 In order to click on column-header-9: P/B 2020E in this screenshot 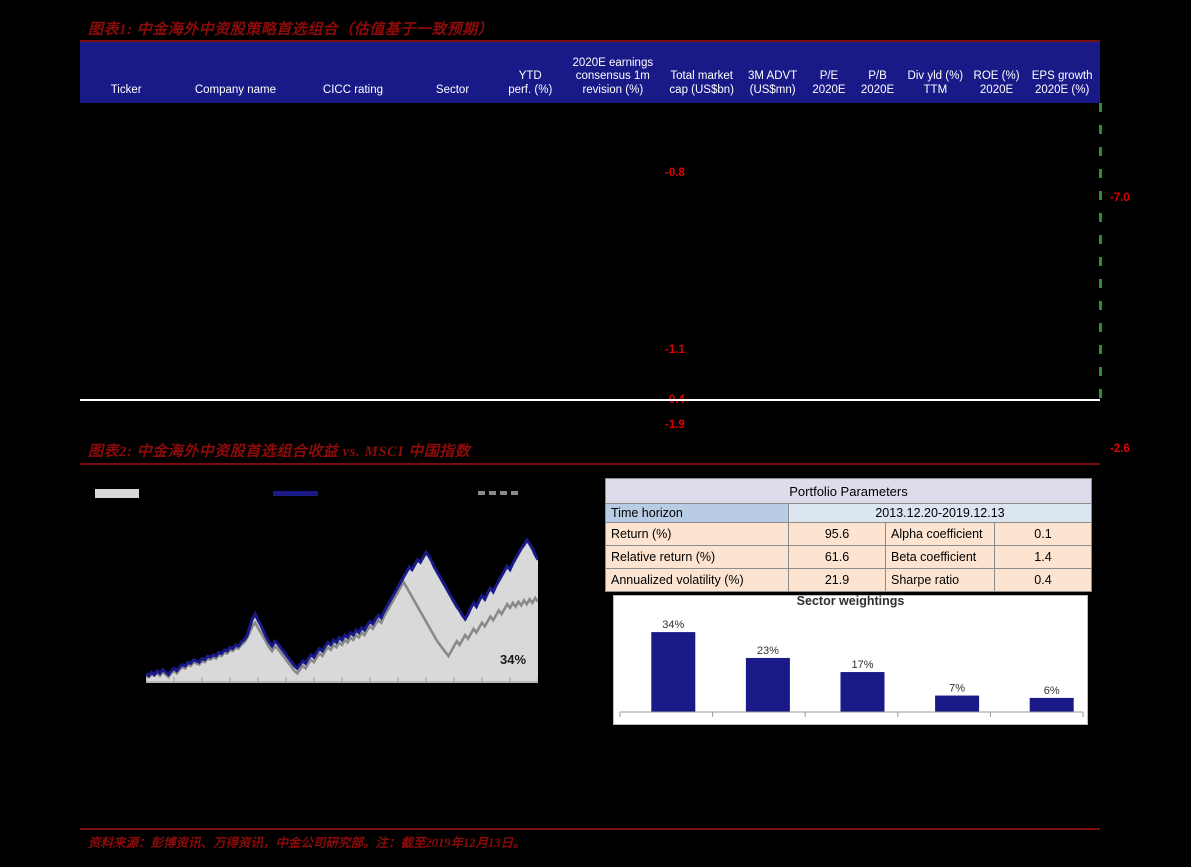, I will do `click(877, 83)`.